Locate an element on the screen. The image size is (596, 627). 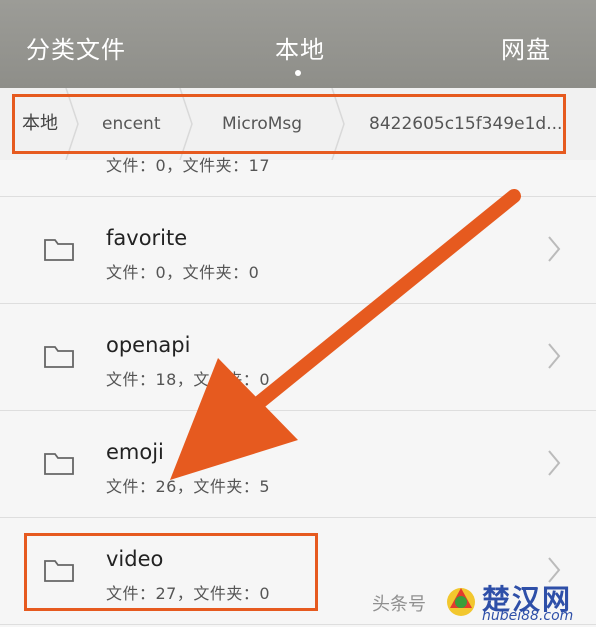
item-meta: 文件：0，文件夹：0 is located at coordinates (183, 272).